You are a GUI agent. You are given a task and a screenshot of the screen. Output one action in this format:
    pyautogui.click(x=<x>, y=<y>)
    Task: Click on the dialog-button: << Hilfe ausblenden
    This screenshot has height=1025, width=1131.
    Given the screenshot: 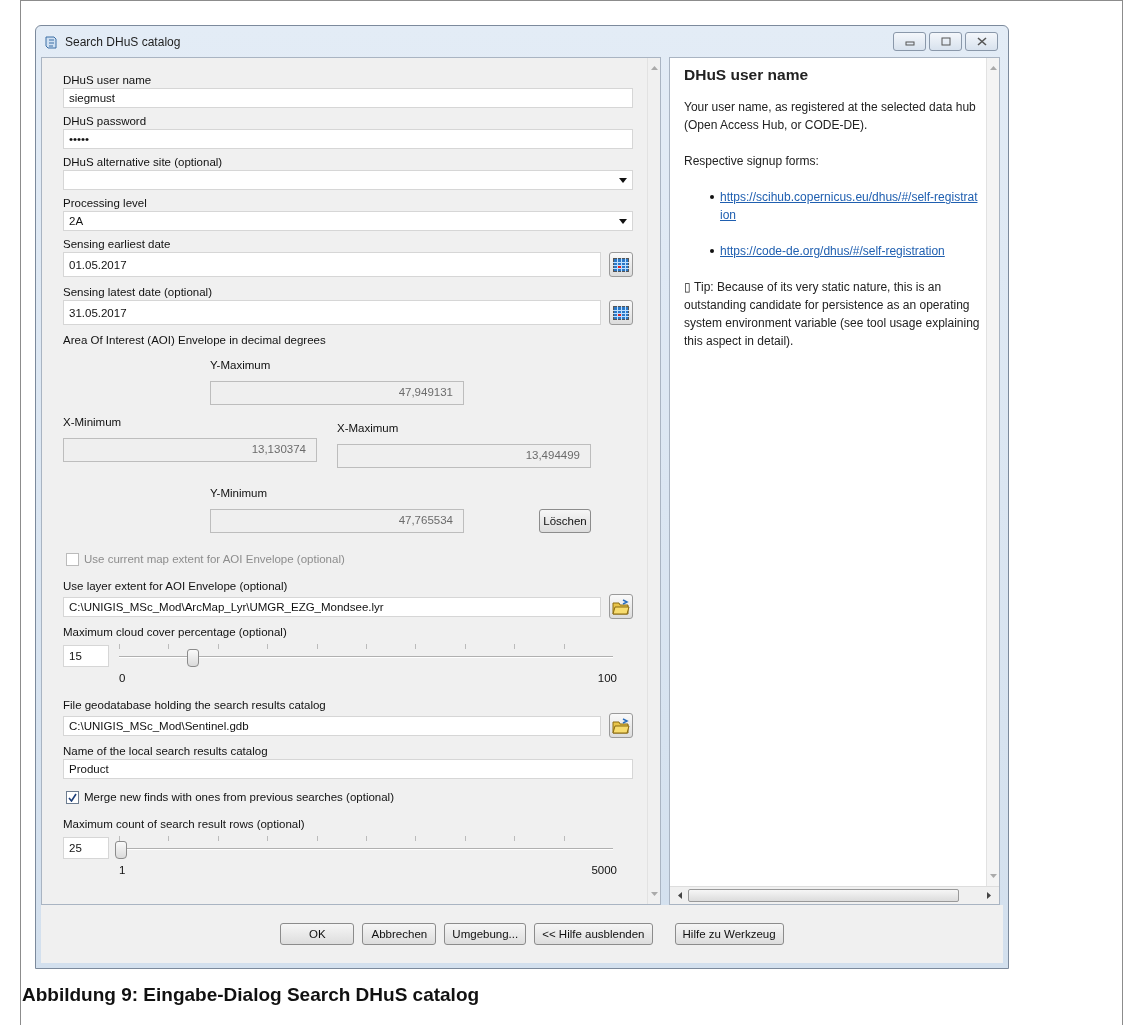 What is the action you would take?
    pyautogui.click(x=593, y=934)
    